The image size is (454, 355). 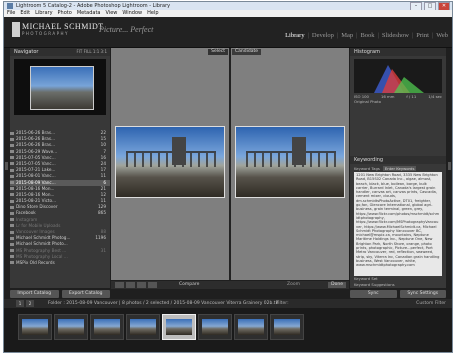 What do you see at coordinates (218, 52) in the screenshot?
I see `select-label: Select` at bounding box center [218, 52].